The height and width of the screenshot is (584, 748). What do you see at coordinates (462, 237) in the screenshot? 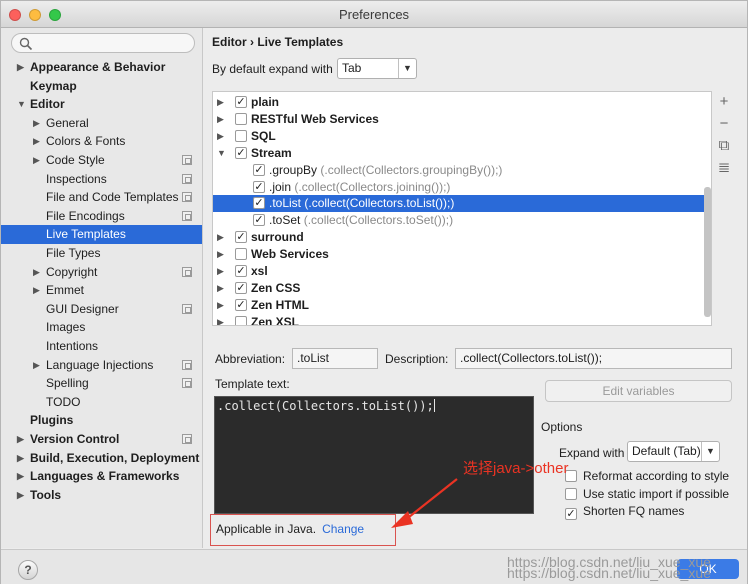
I see `template-group: ▶ ✓ surround` at bounding box center [462, 237].